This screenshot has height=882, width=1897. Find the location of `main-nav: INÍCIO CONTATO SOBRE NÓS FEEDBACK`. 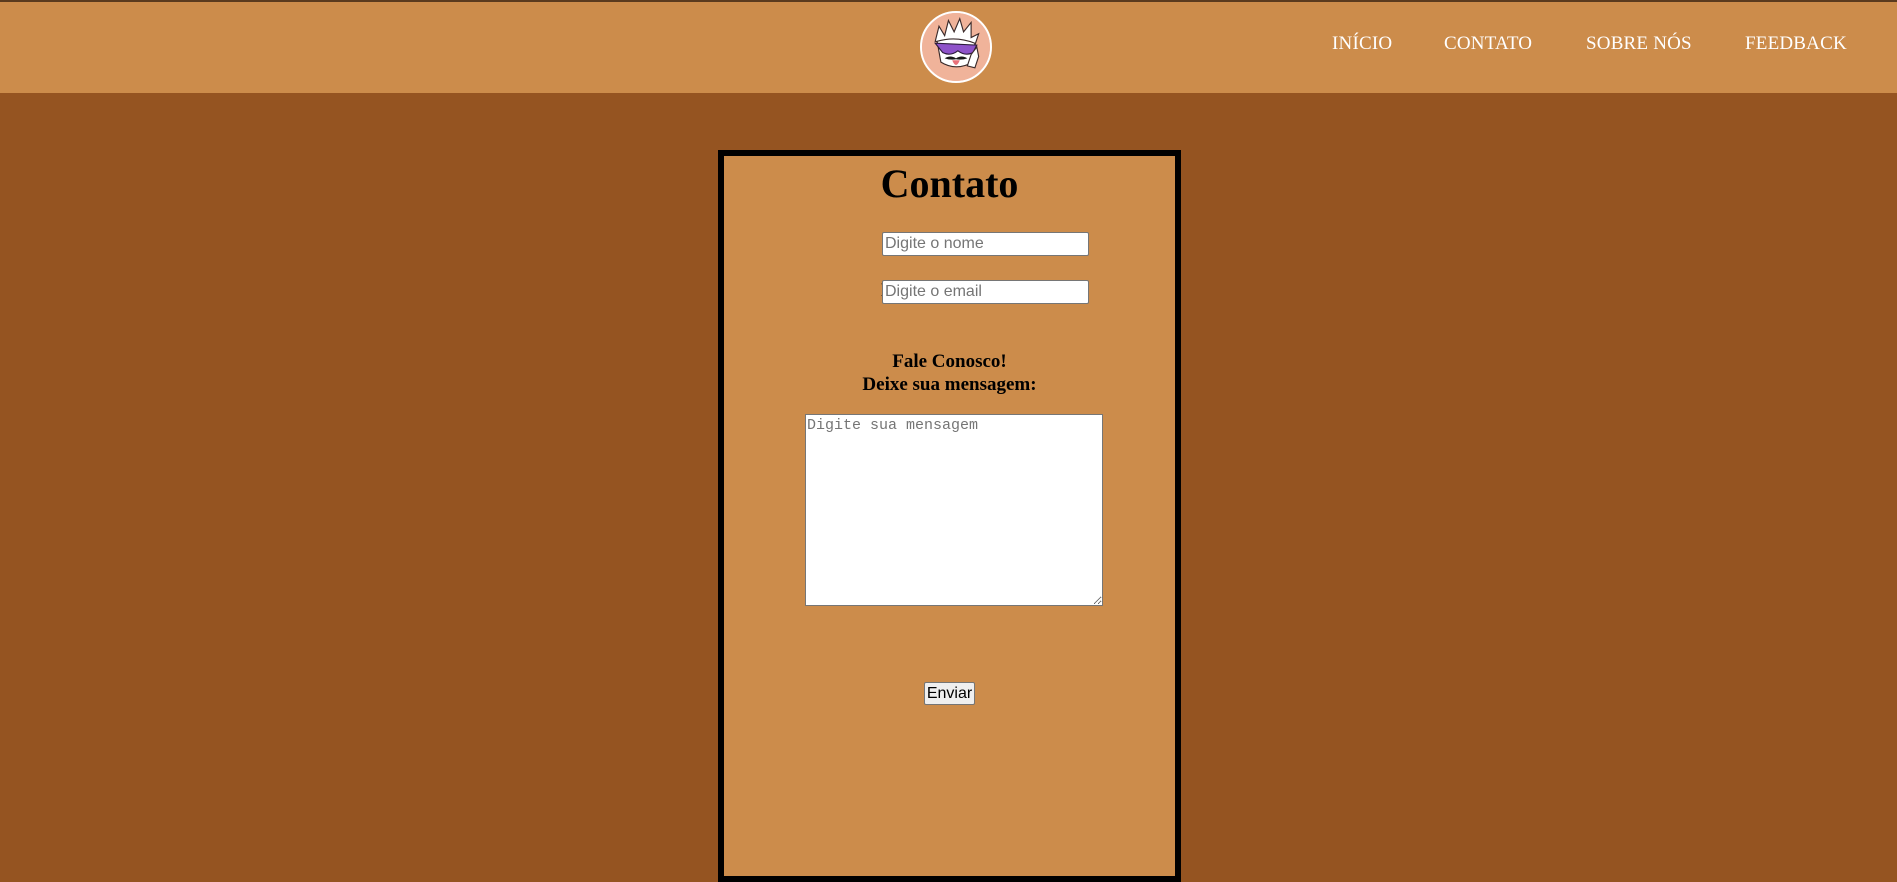

main-nav: INÍCIO CONTATO SOBRE NÓS FEEDBACK is located at coordinates (948, 47).